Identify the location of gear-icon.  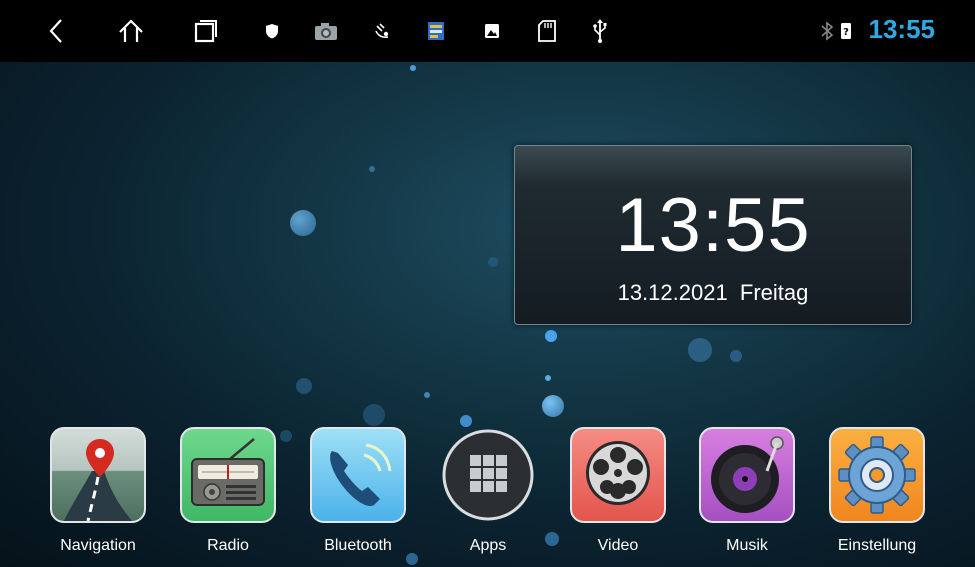
(877, 475).